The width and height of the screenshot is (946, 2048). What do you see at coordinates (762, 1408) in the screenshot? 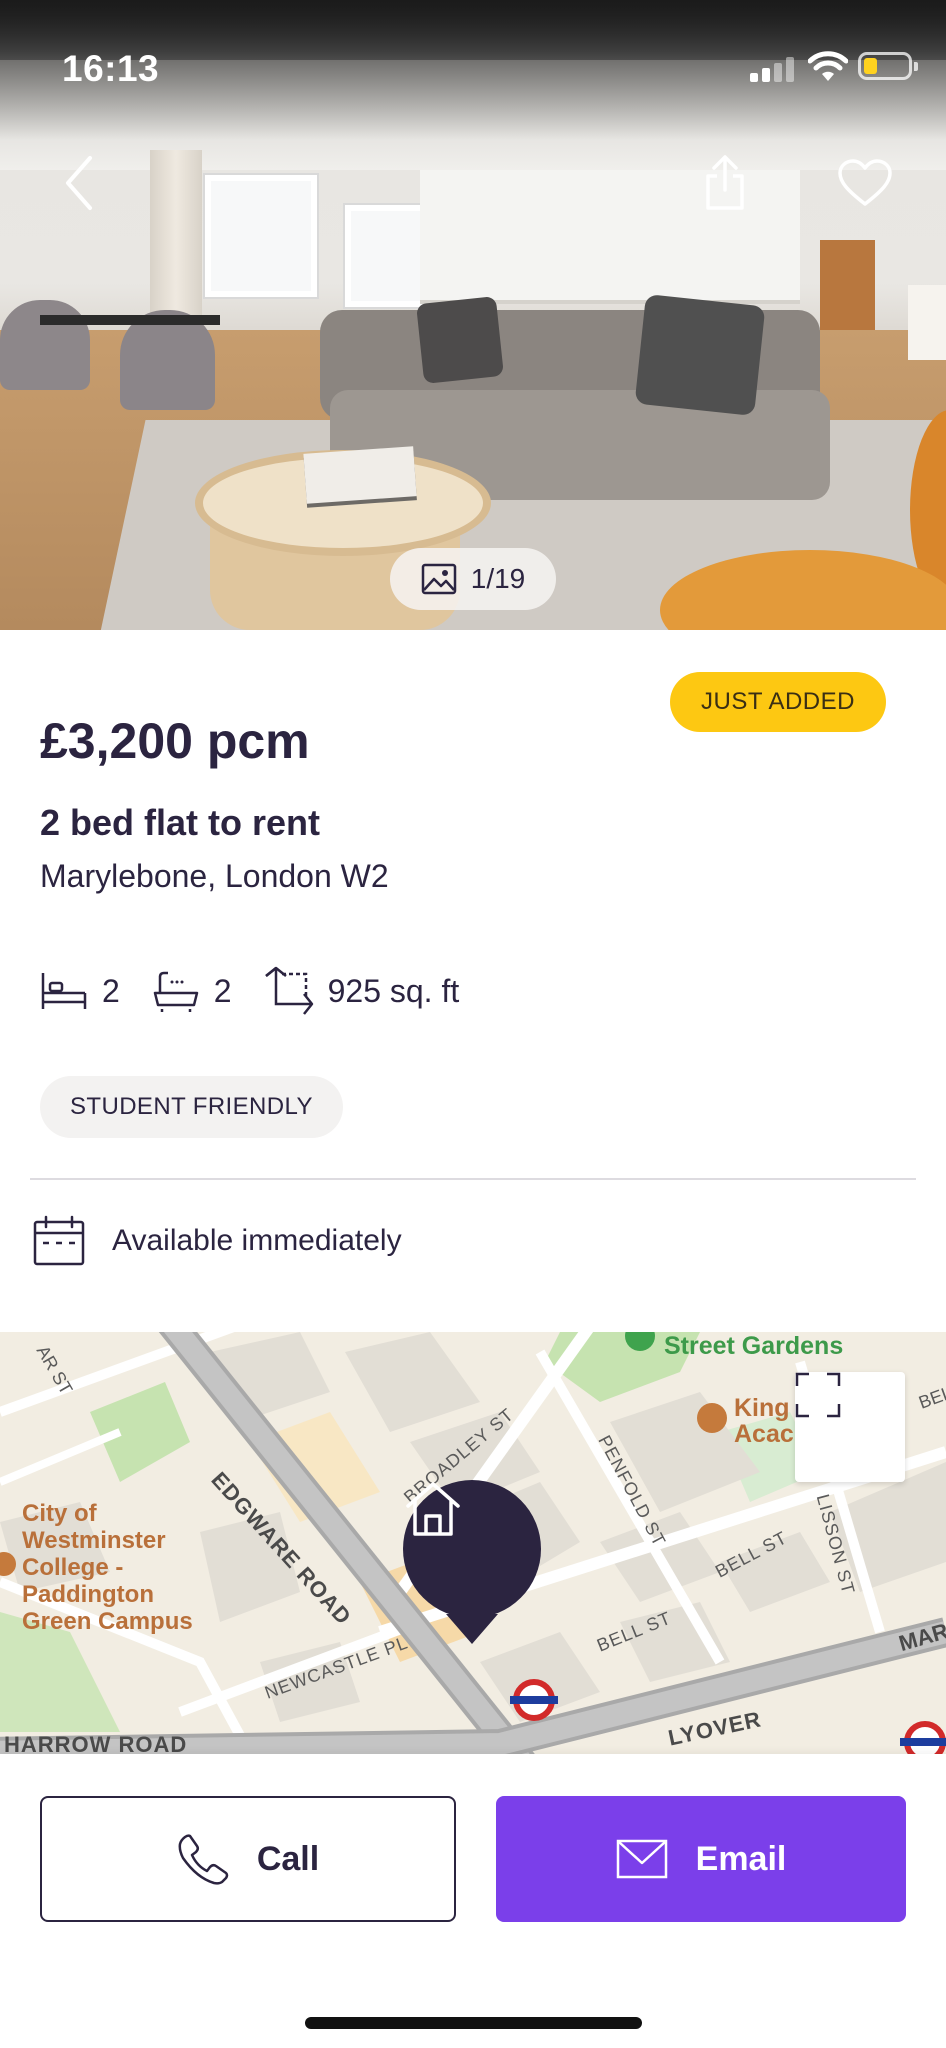
I see `map-label-school: King` at bounding box center [762, 1408].